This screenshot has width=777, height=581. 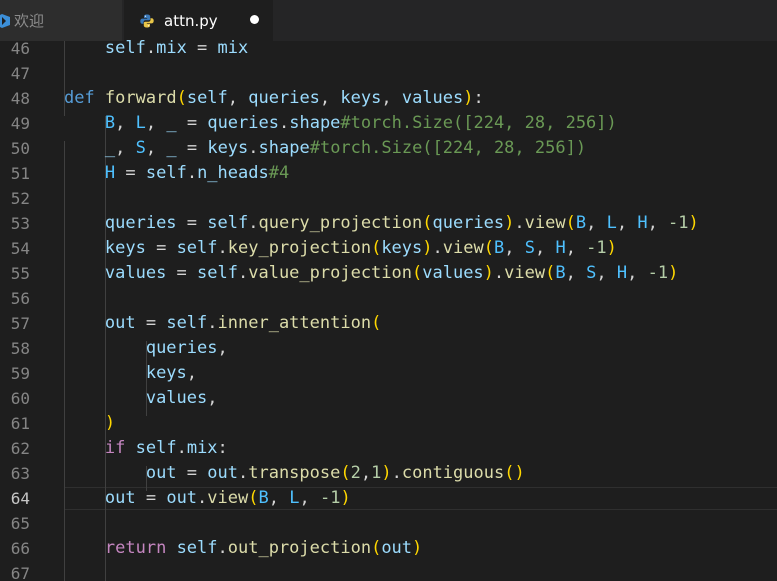 What do you see at coordinates (15, 571) in the screenshot?
I see `line-number: 67` at bounding box center [15, 571].